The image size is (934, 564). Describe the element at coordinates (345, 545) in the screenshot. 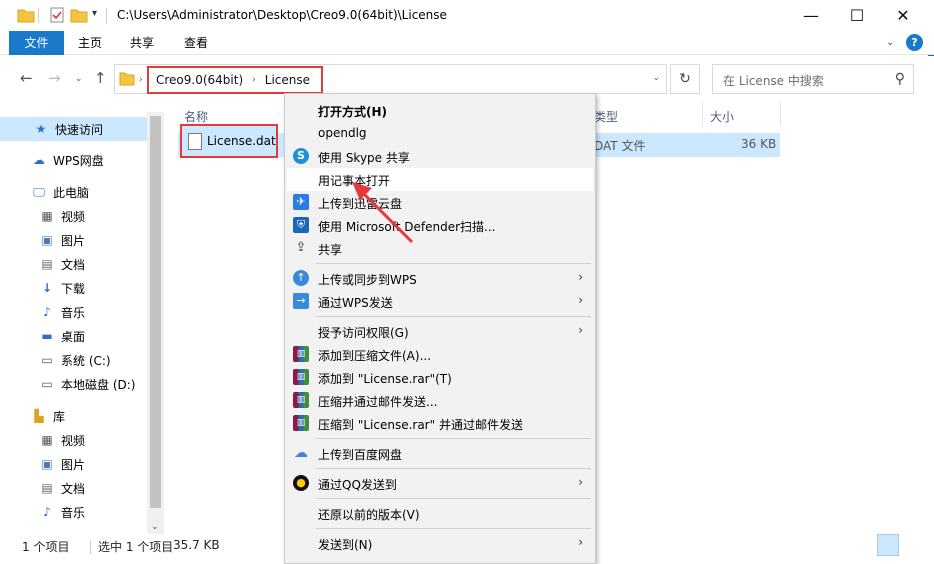

I see `menu-item-label: 发送到(N)` at that location.